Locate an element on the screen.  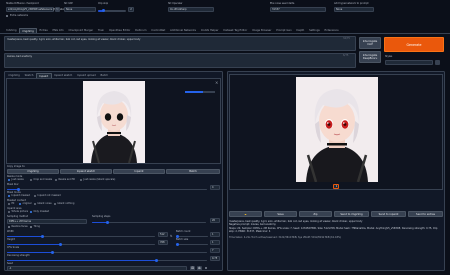
copy-to-batch-button: Batch is located at coordinates (193, 171).